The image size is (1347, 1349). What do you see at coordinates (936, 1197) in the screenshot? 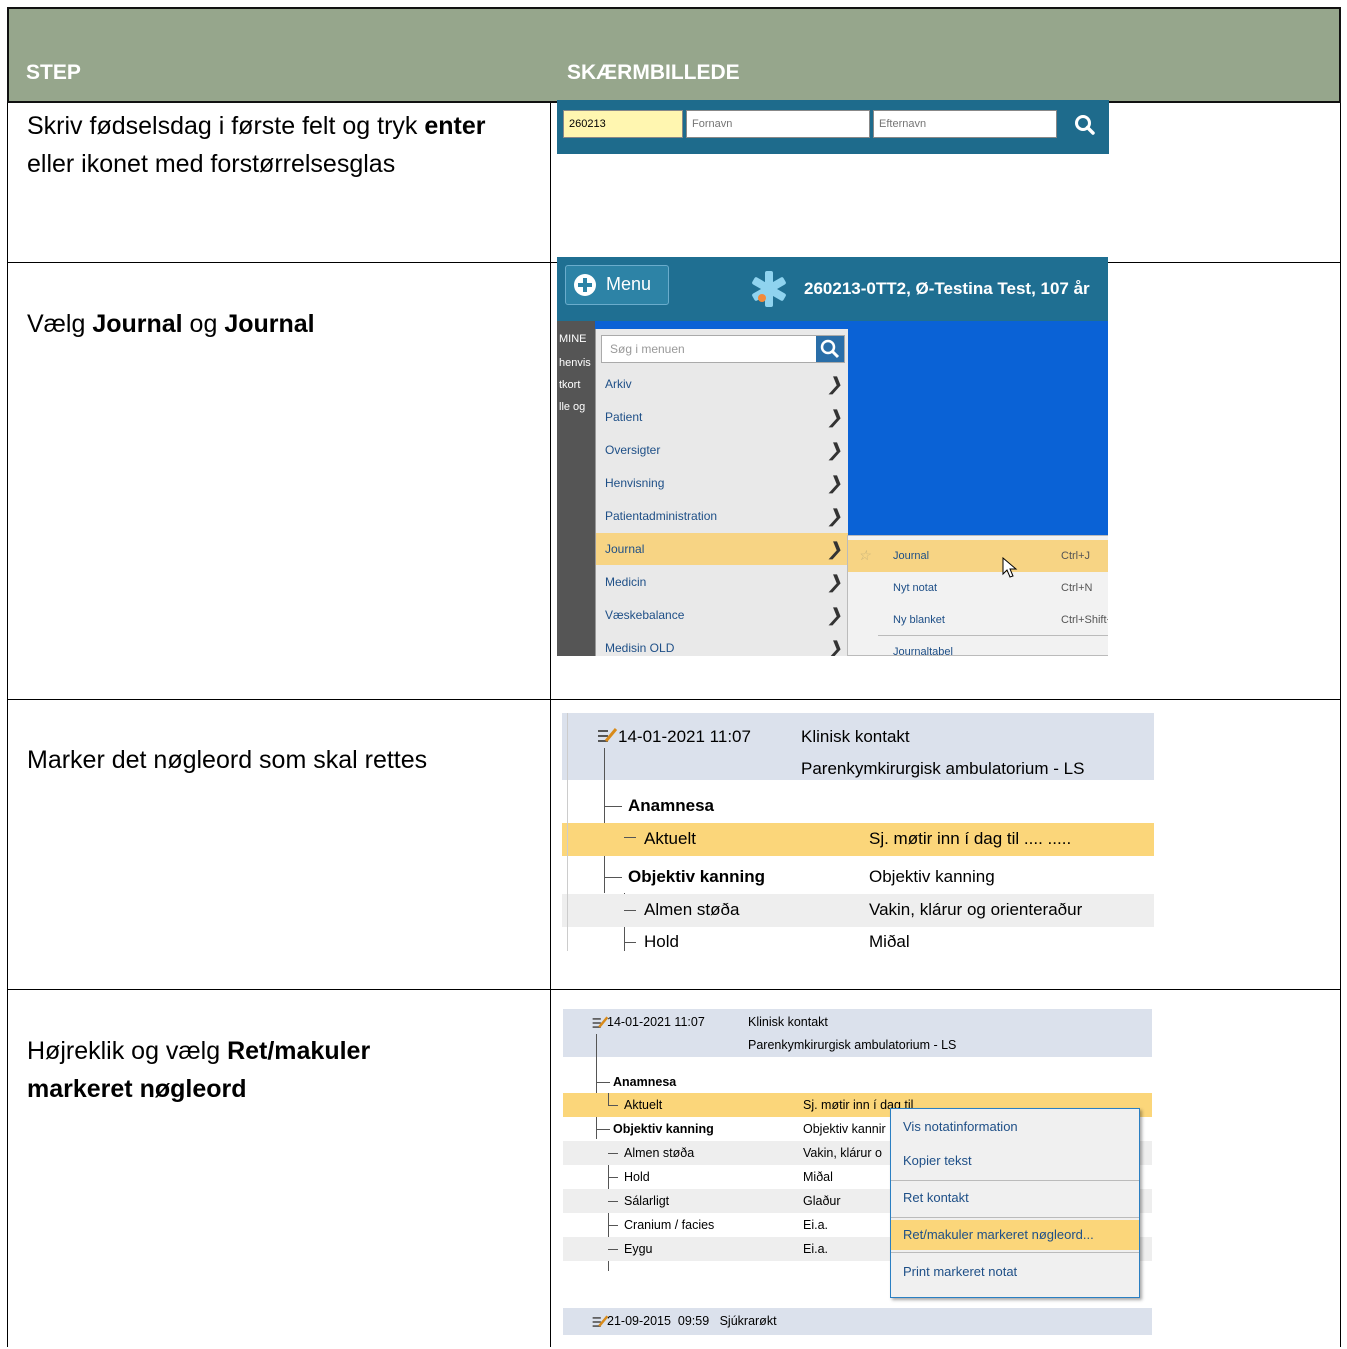
I see `context-item-label: Ret kontakt` at bounding box center [936, 1197].